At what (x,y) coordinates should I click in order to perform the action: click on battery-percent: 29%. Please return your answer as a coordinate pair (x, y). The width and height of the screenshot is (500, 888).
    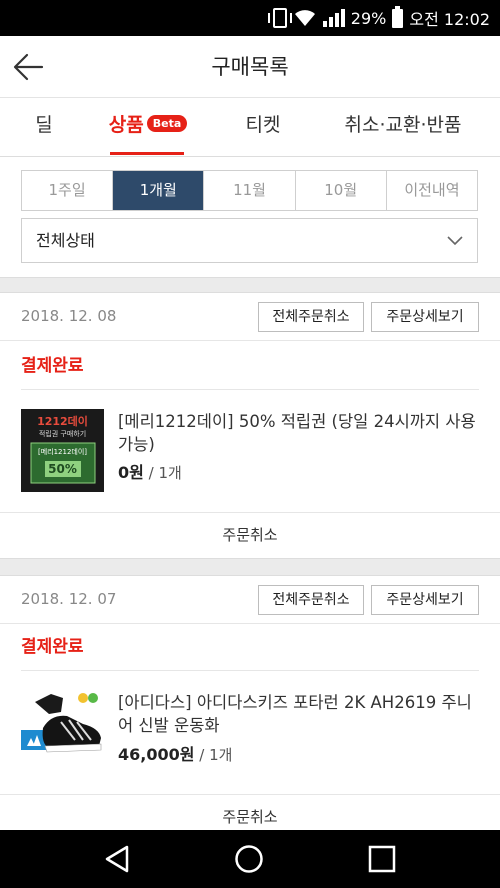
    Looking at the image, I should click on (368, 18).